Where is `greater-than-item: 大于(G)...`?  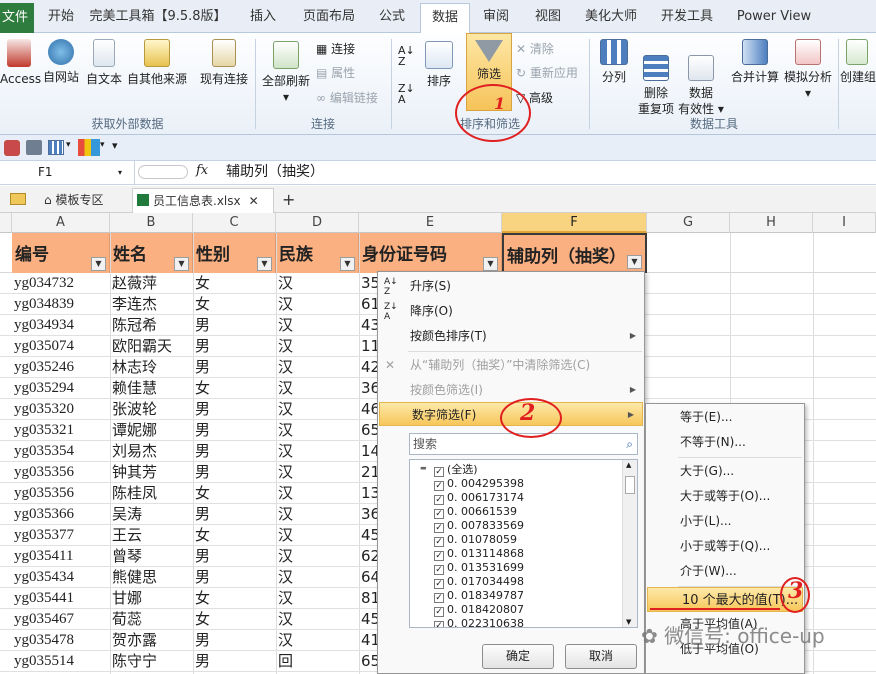 greater-than-item: 大于(G)... is located at coordinates (725, 471).